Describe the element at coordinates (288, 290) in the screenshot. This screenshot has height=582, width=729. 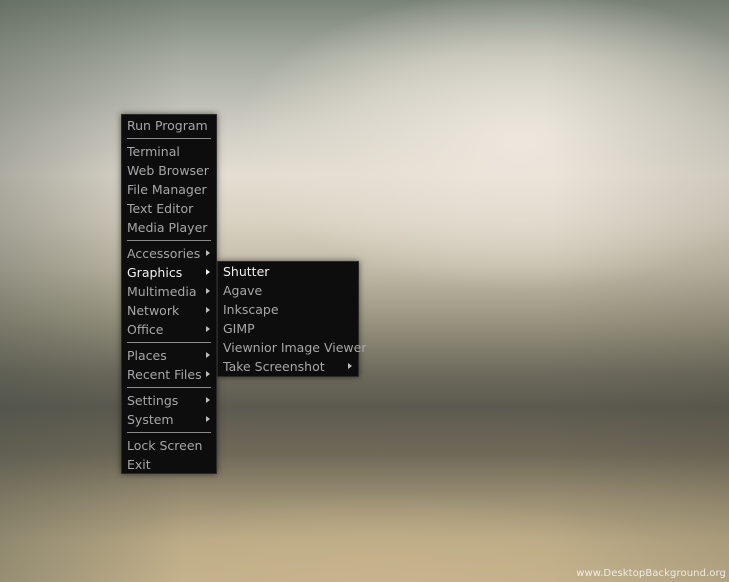
I see `submenu-item-agave: Agave` at that location.